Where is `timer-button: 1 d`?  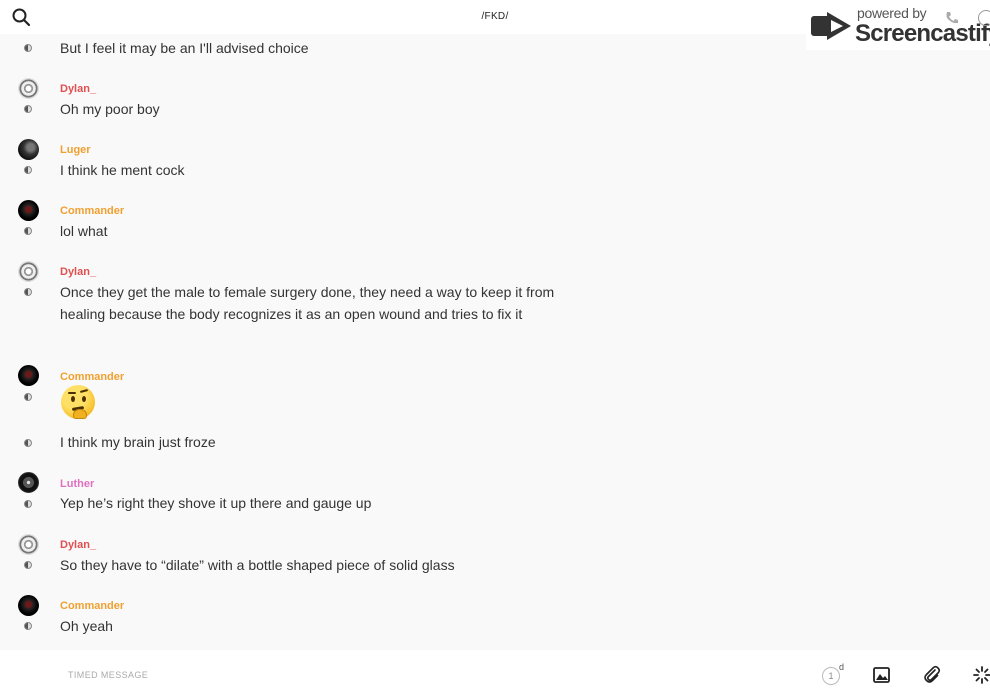
timer-button: 1 d is located at coordinates (834, 674).